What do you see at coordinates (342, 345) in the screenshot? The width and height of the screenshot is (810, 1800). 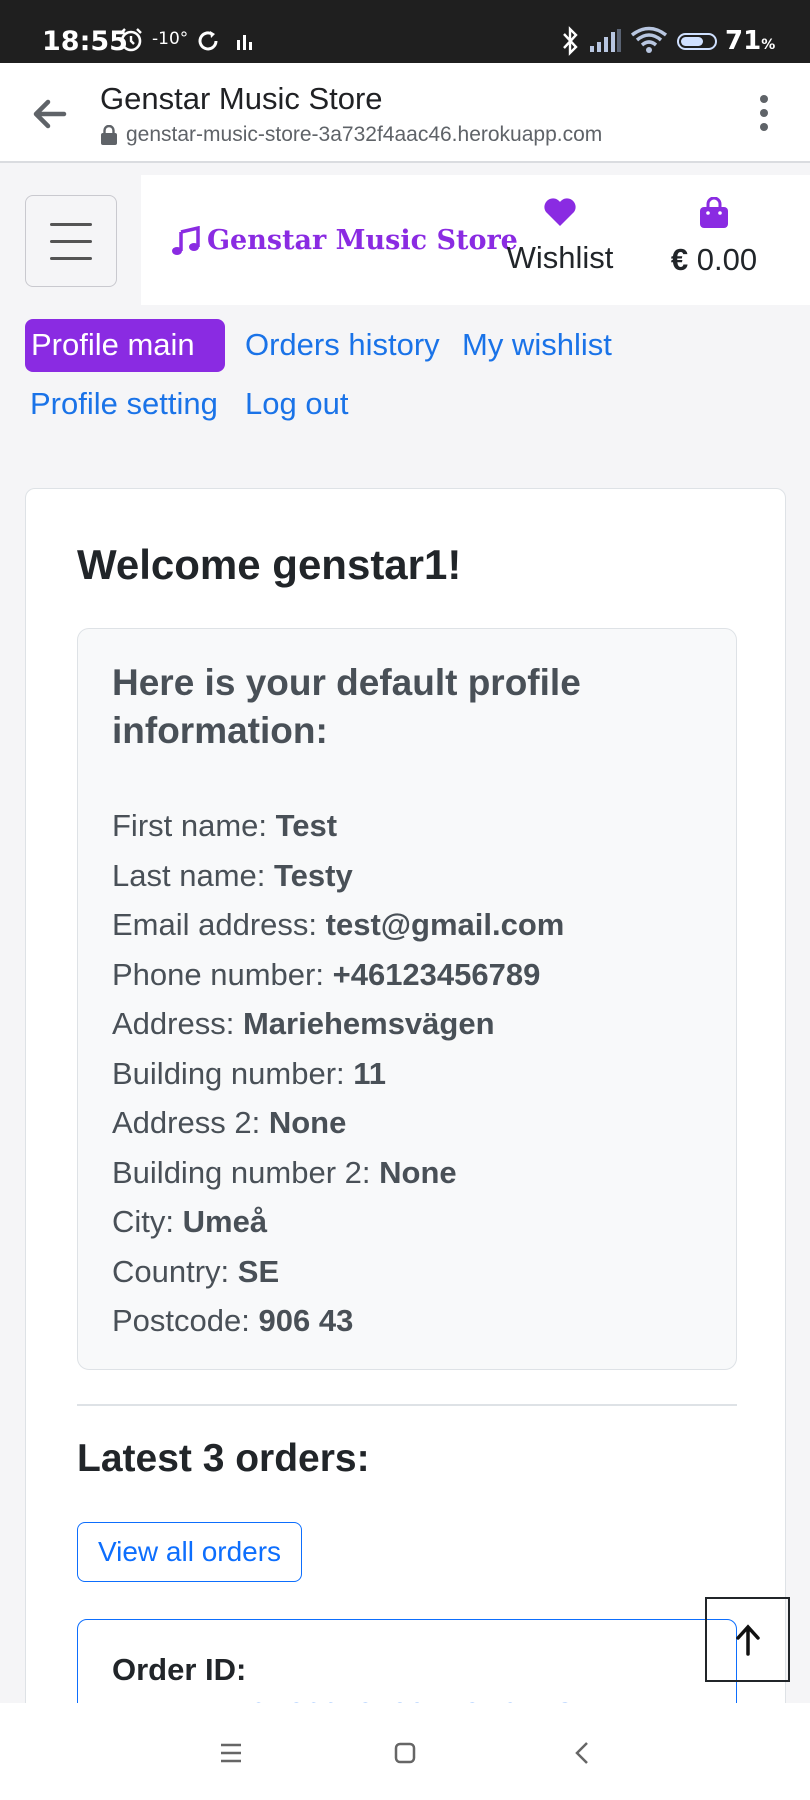 I see `tab-orders-history: Orders history` at bounding box center [342, 345].